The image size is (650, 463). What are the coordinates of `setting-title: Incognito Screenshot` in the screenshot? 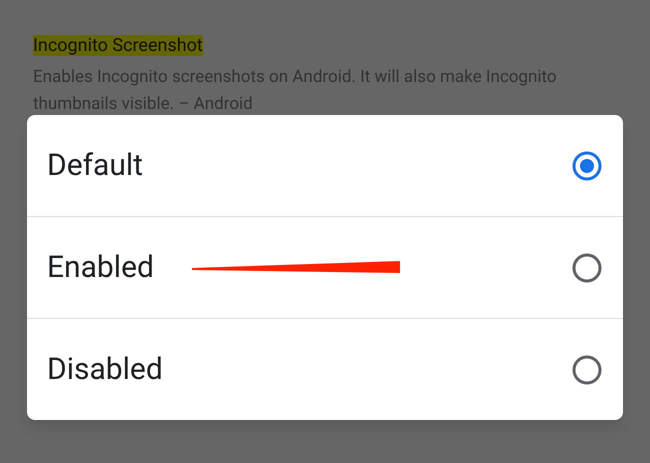 It's located at (118, 45).